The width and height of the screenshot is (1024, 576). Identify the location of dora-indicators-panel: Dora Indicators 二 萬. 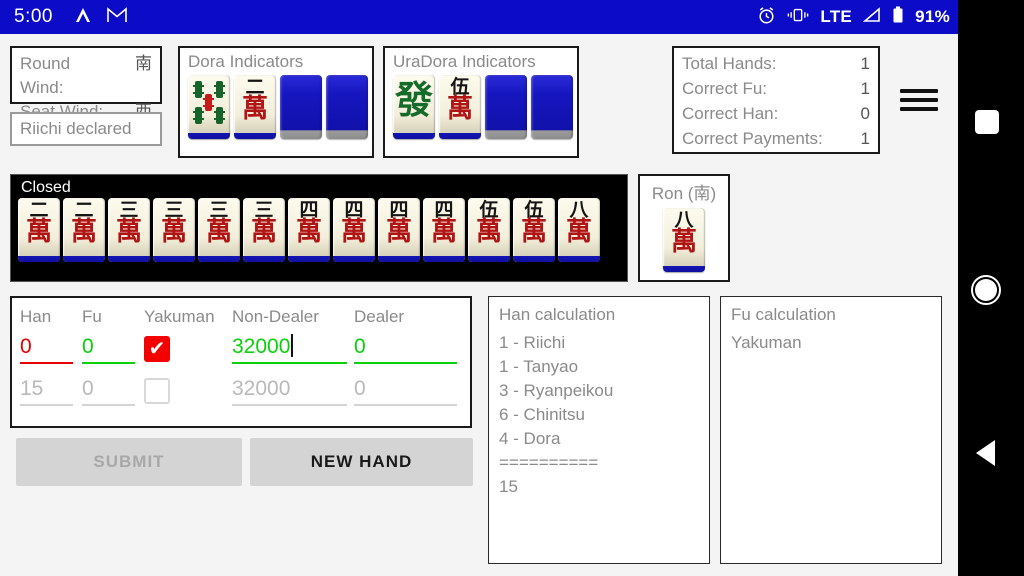
(276, 102).